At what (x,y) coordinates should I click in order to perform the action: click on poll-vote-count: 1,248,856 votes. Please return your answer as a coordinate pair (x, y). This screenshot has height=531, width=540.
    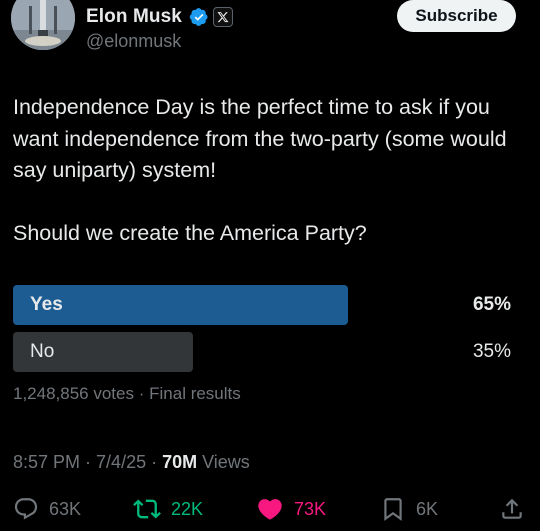
    Looking at the image, I should click on (73, 393).